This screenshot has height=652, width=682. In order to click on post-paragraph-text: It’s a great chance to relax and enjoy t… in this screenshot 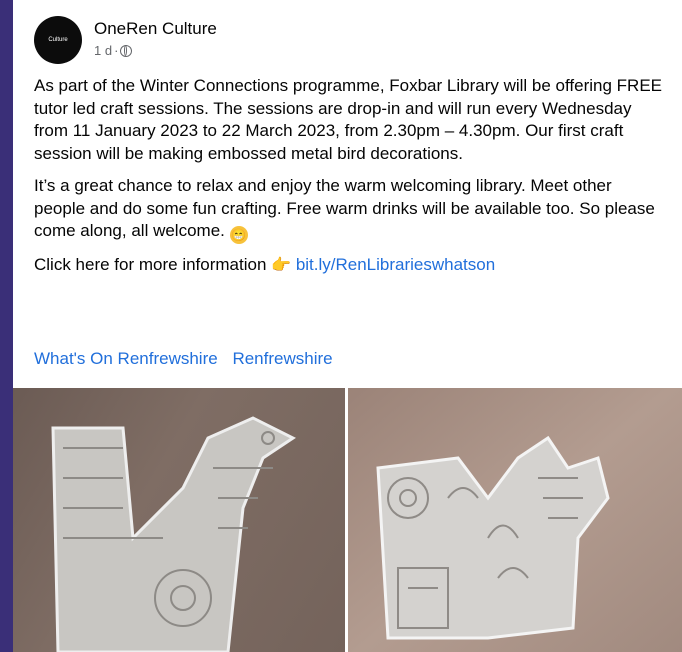, I will do `click(344, 208)`.